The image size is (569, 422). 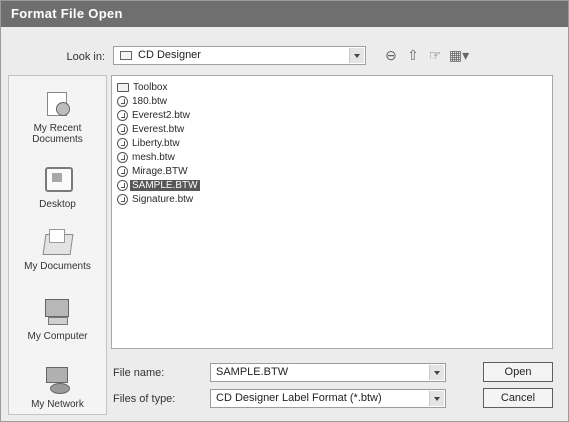 I want to click on look-in-dropdown: CD Designer, so click(x=239, y=55).